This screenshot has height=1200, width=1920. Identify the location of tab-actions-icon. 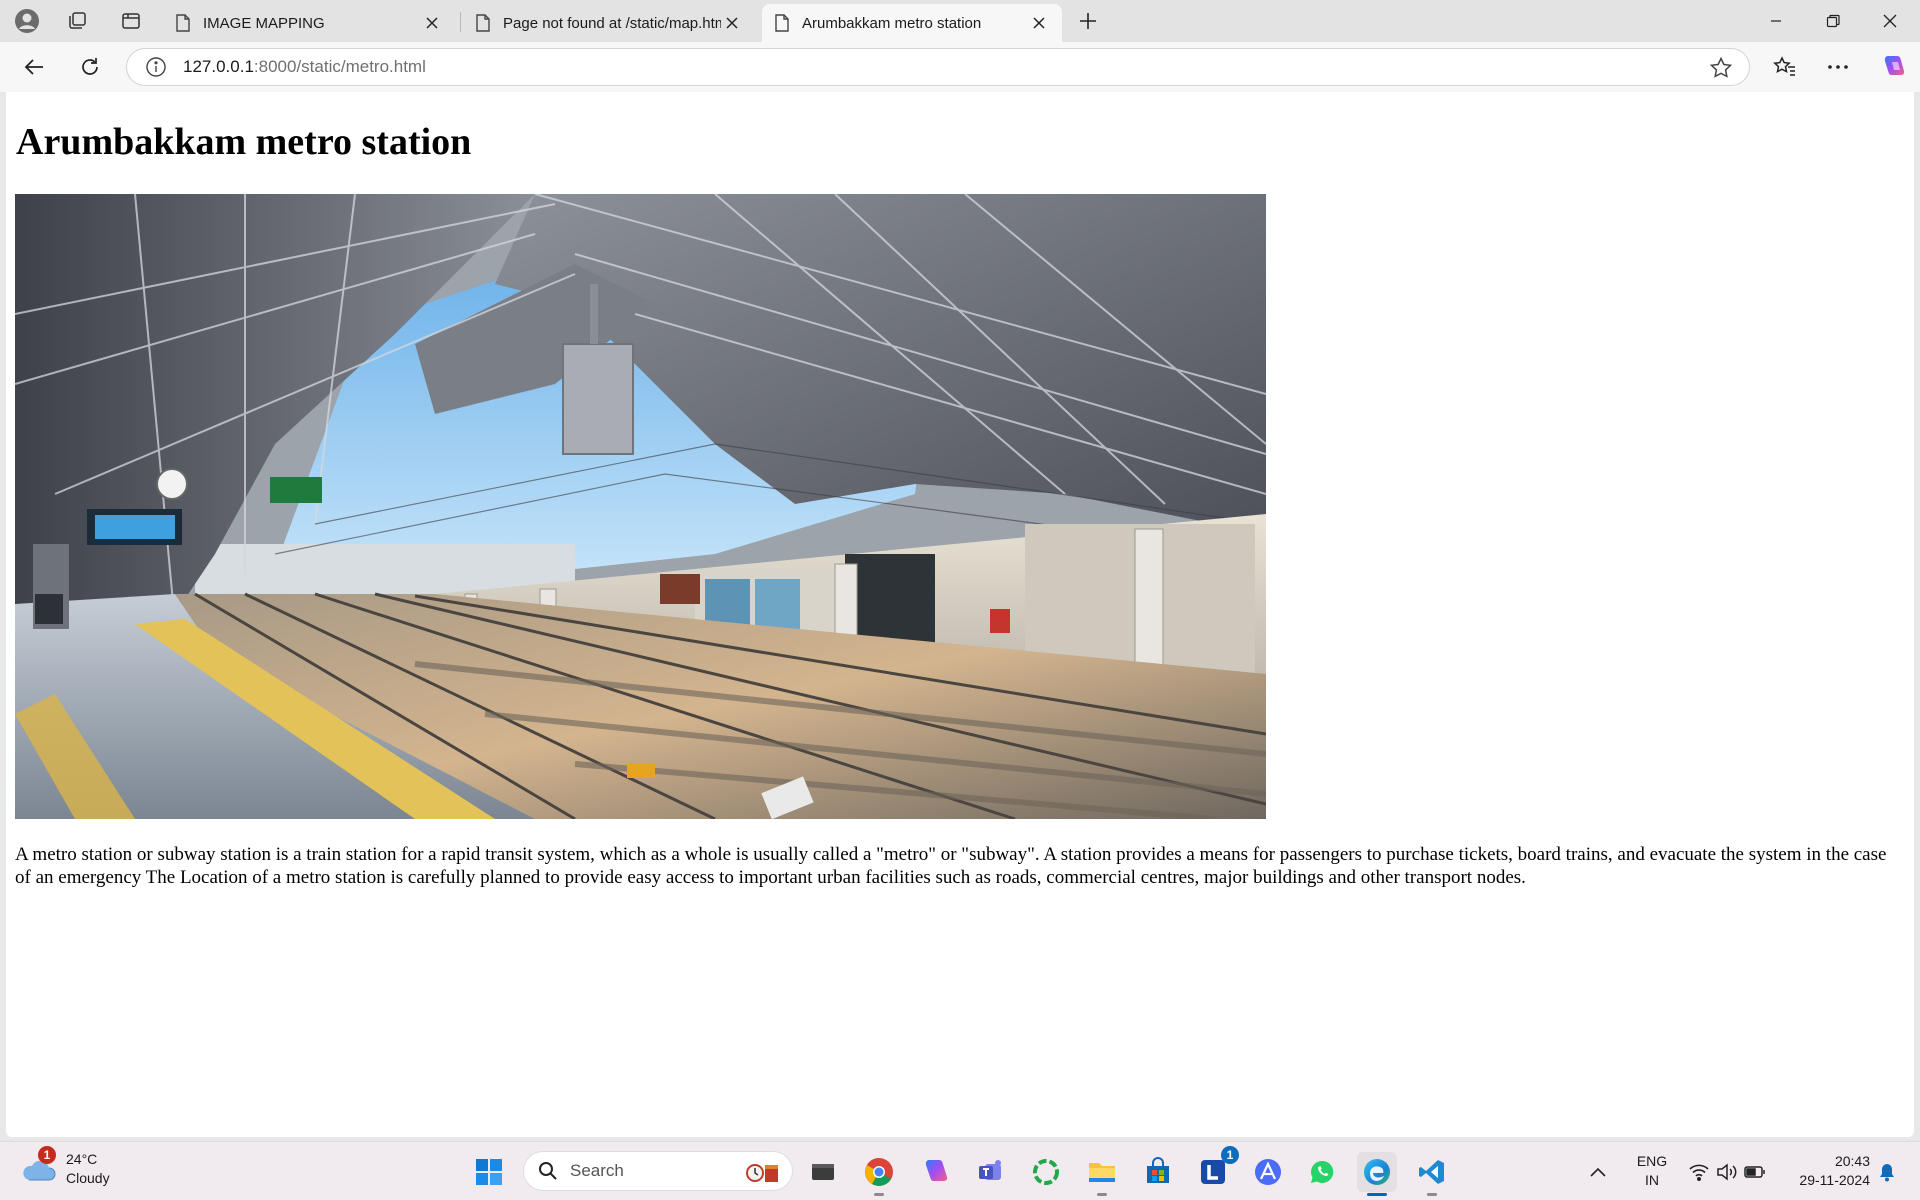
(131, 21).